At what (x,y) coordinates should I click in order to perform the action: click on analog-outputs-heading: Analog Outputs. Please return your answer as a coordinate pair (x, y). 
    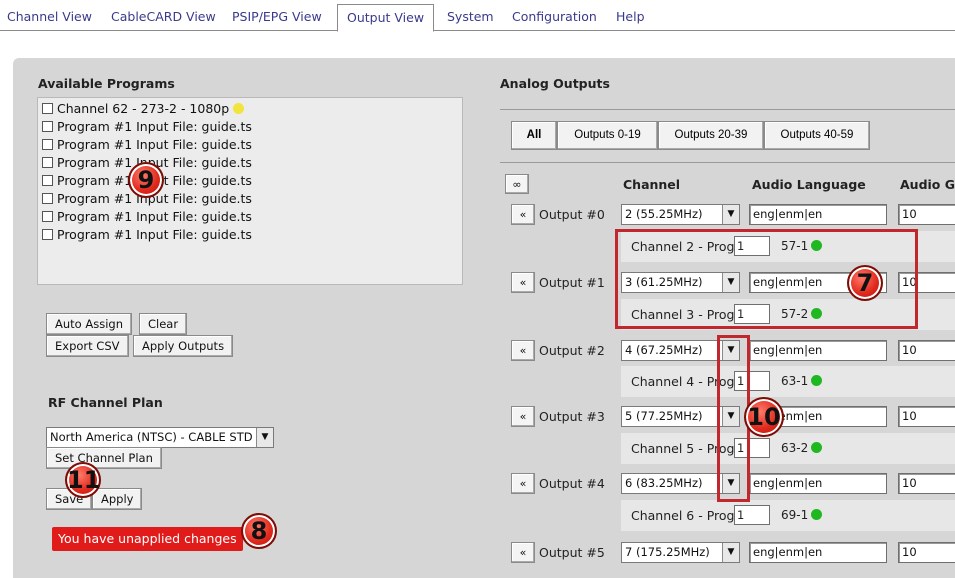
    Looking at the image, I should click on (555, 83).